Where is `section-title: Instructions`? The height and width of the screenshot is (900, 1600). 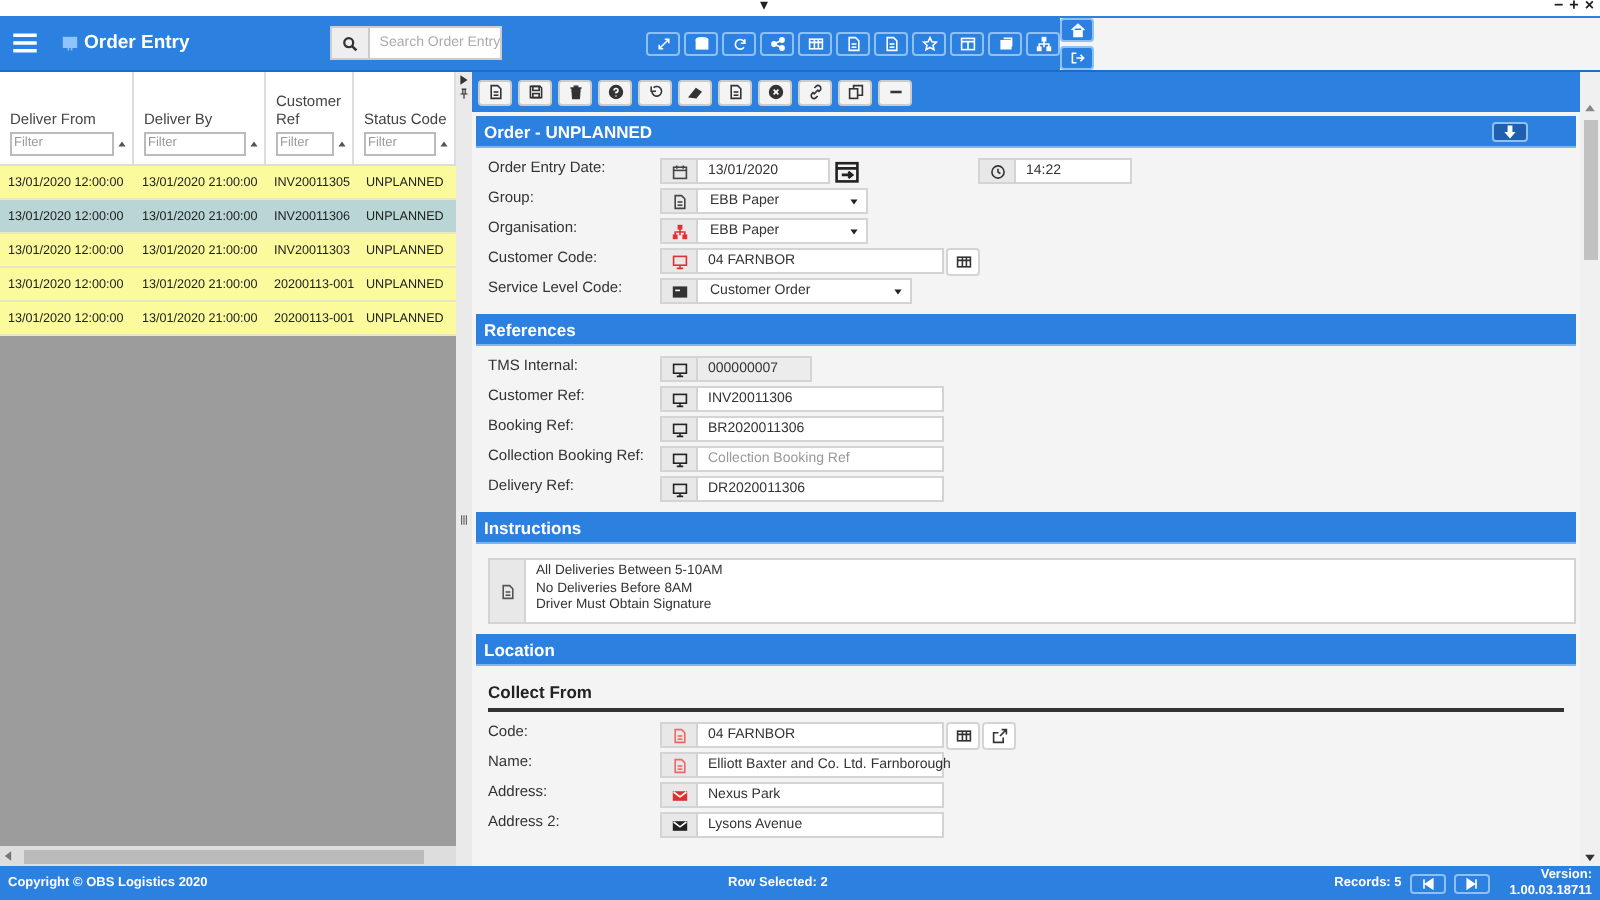 section-title: Instructions is located at coordinates (533, 527).